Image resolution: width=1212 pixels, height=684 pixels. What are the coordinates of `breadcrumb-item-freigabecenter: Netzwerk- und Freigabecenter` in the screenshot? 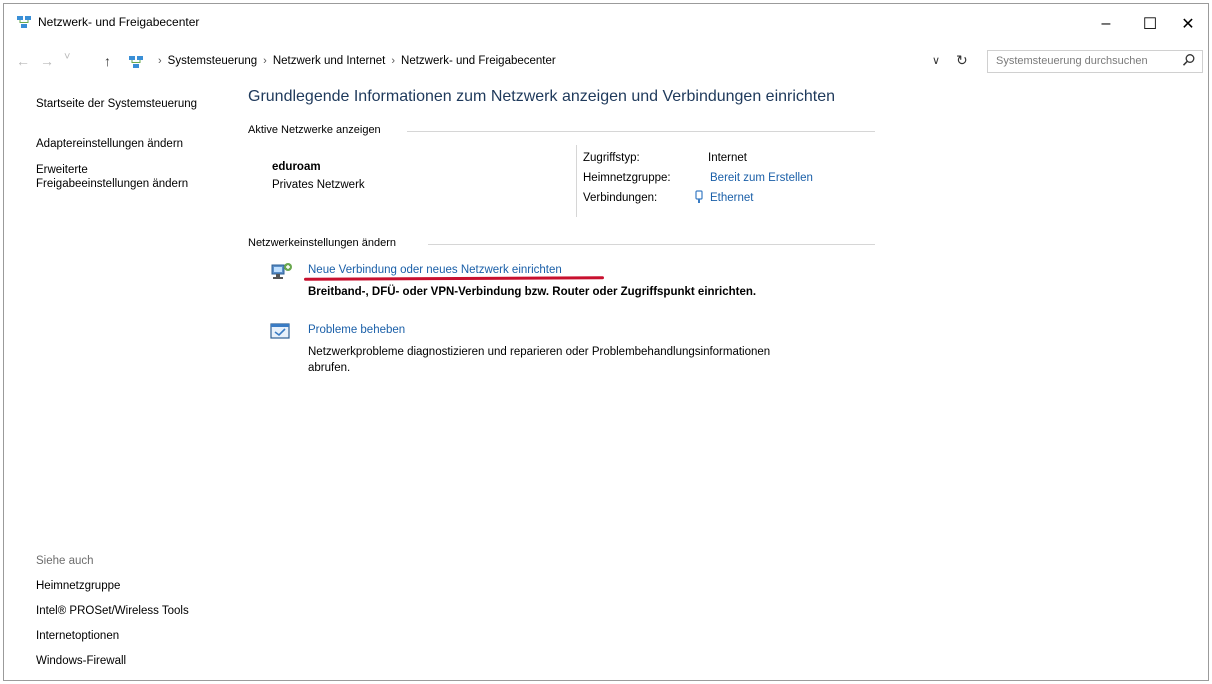 It's located at (478, 61).